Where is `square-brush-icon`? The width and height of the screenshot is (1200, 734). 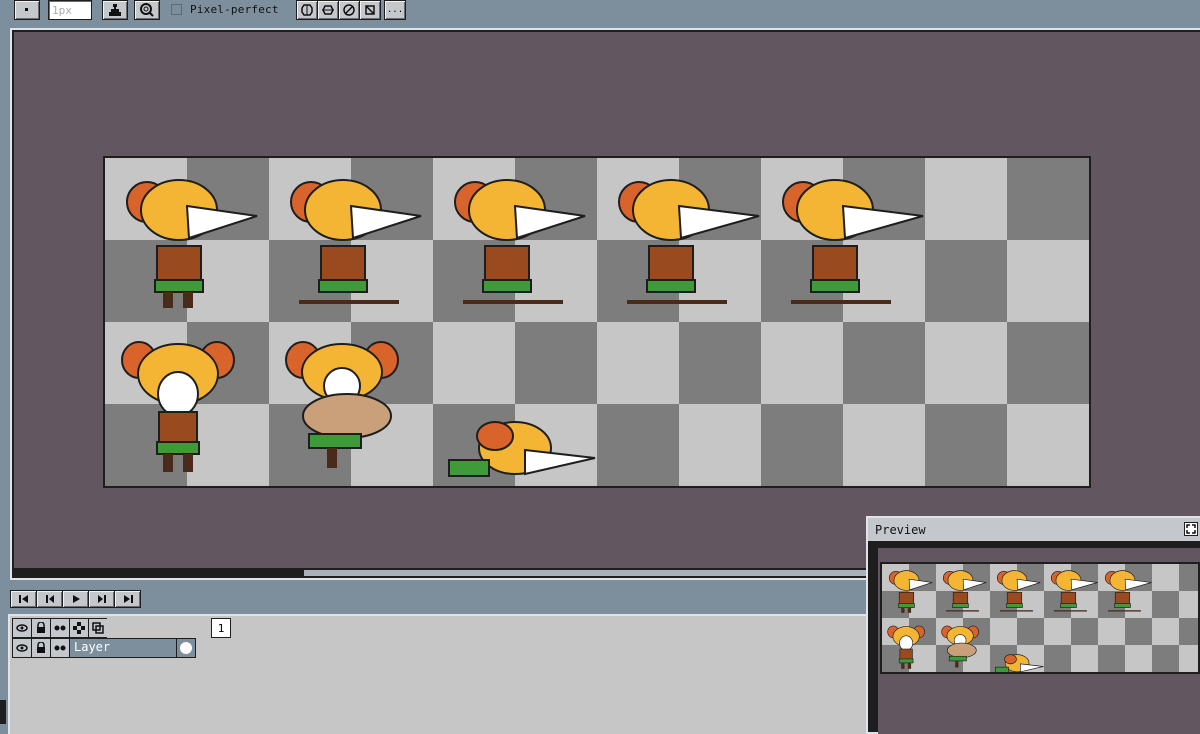 square-brush-icon is located at coordinates (27, 10).